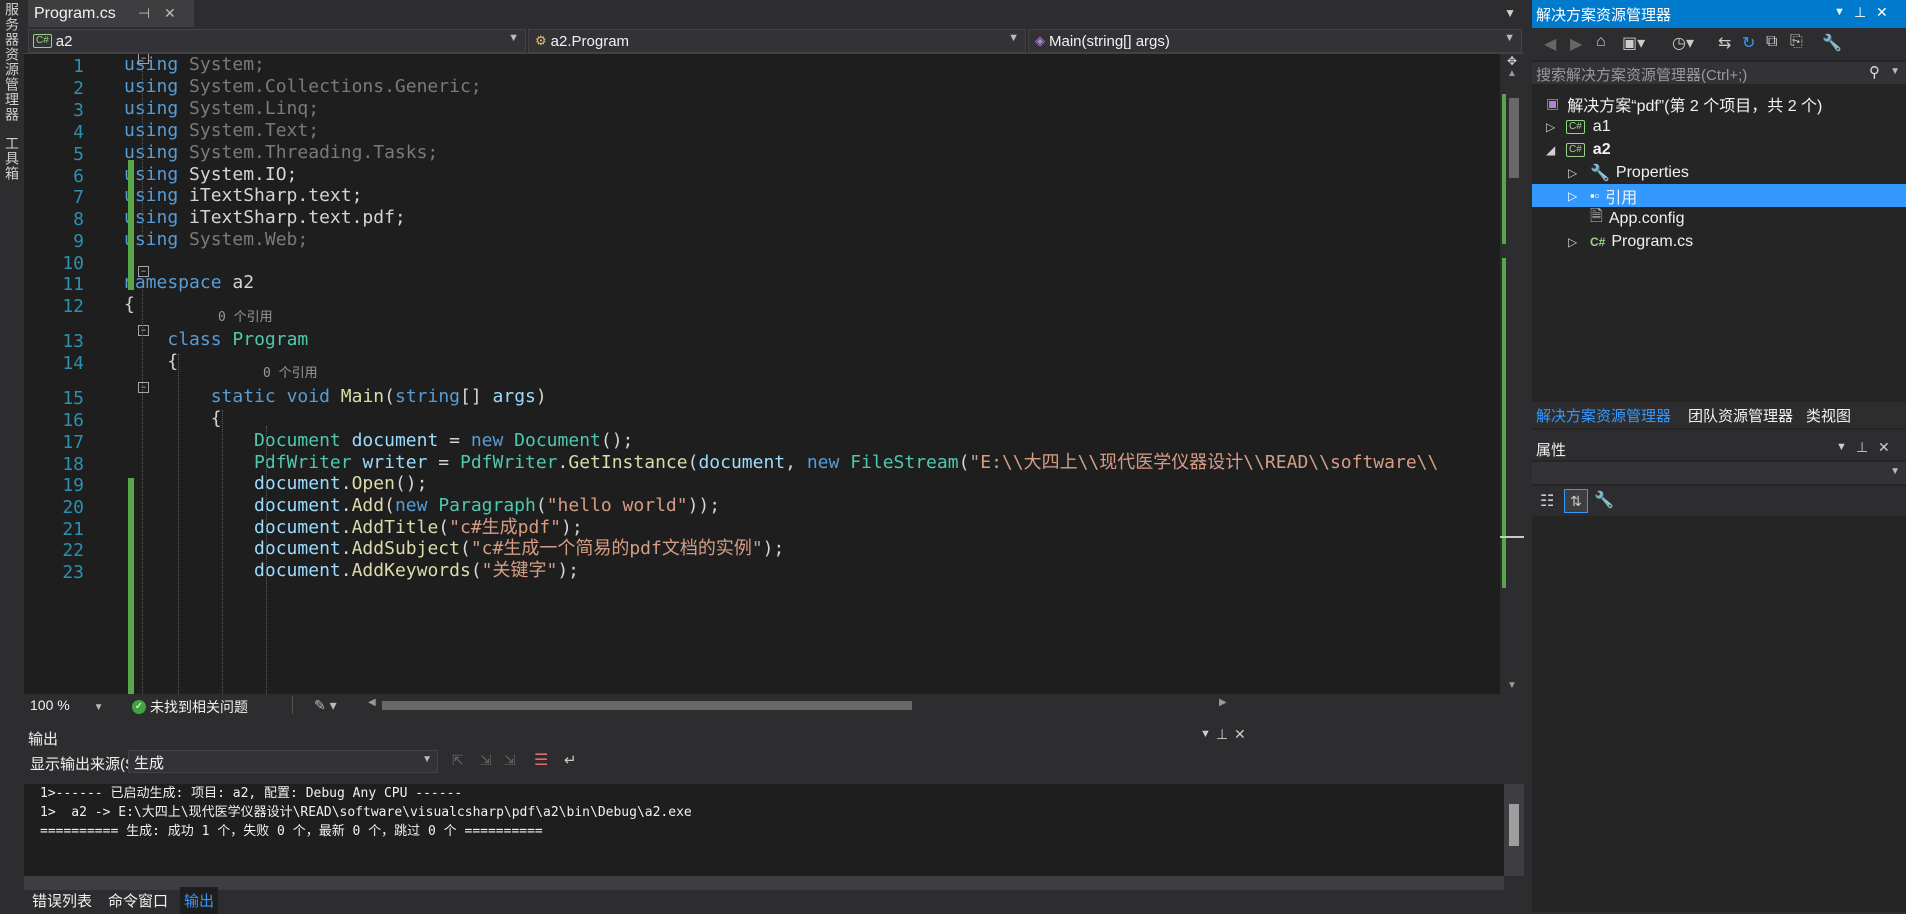 The width and height of the screenshot is (1906, 914). I want to click on brush-dropdown-icon: ✎ ▾, so click(325, 705).